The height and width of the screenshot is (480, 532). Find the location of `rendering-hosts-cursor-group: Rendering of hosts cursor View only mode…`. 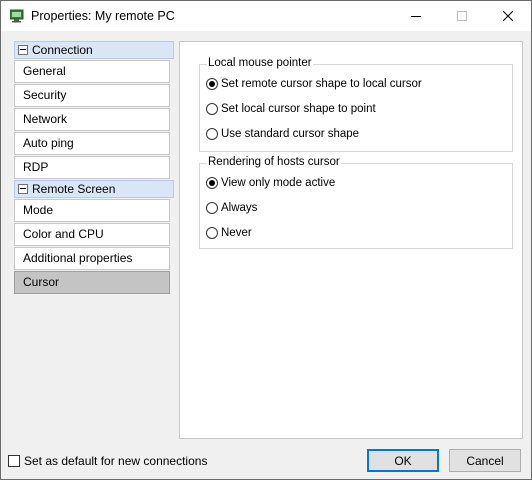

rendering-hosts-cursor-group: Rendering of hosts cursor View only mode… is located at coordinates (356, 202).